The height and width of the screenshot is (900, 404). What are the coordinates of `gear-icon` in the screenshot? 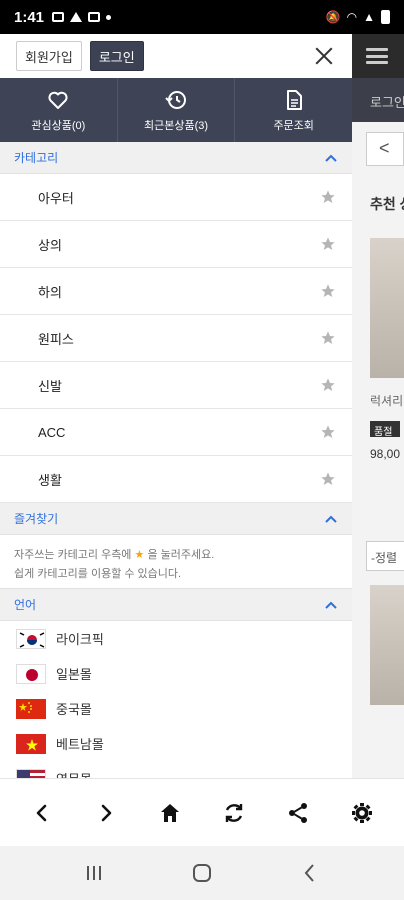 It's located at (362, 812).